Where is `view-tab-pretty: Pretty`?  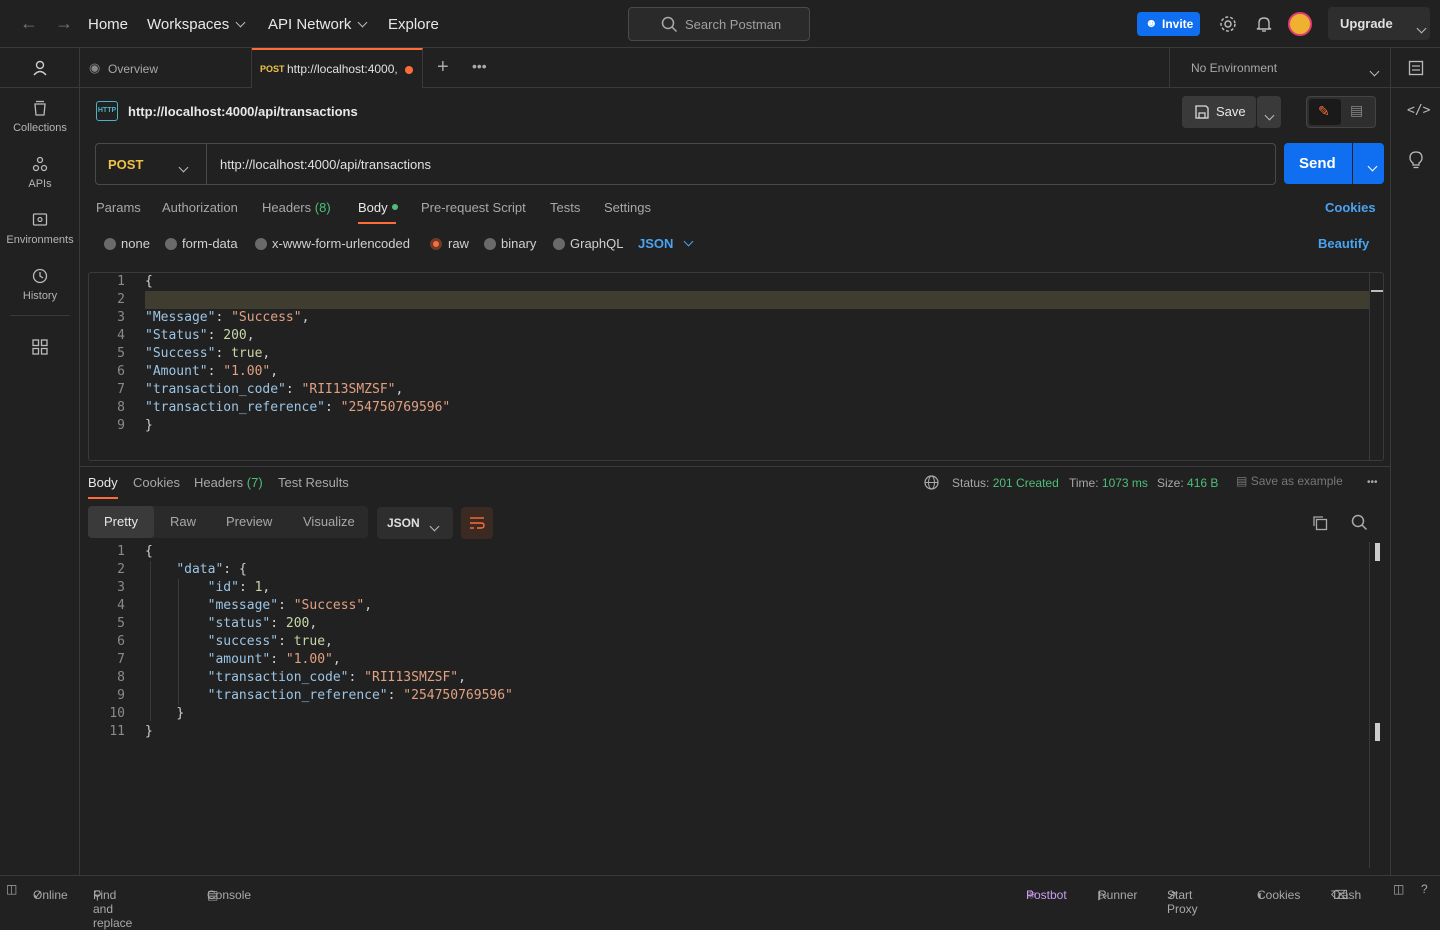 view-tab-pretty: Pretty is located at coordinates (121, 522).